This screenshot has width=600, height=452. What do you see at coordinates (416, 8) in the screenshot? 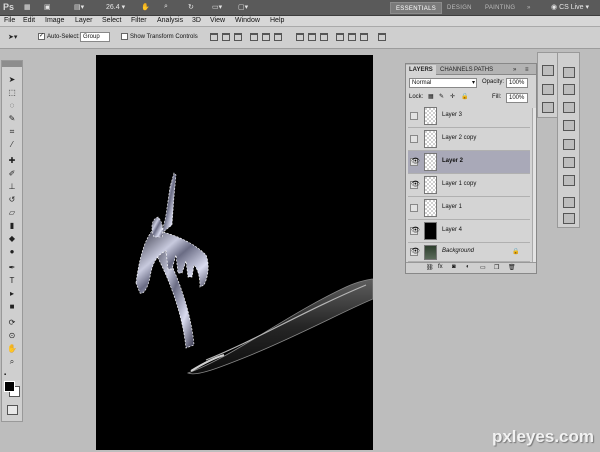
I see `workspace-essentials: ESSENTIALS` at bounding box center [416, 8].